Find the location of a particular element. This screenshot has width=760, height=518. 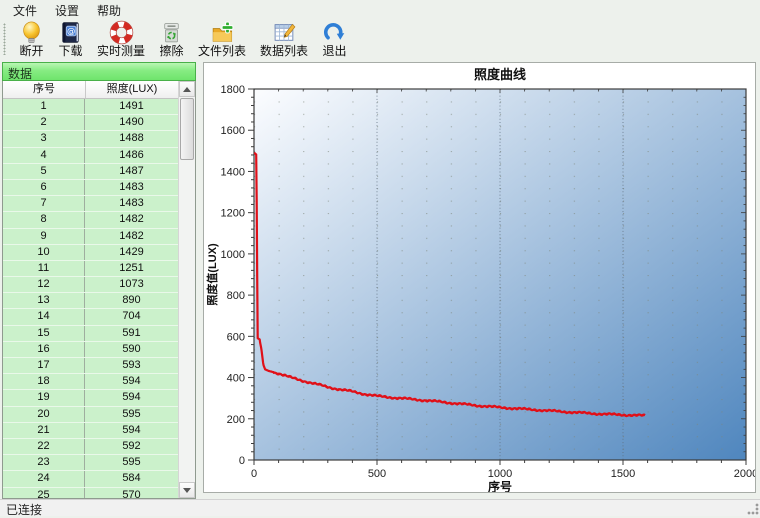

table-row: 1 1491 is located at coordinates (90, 107).